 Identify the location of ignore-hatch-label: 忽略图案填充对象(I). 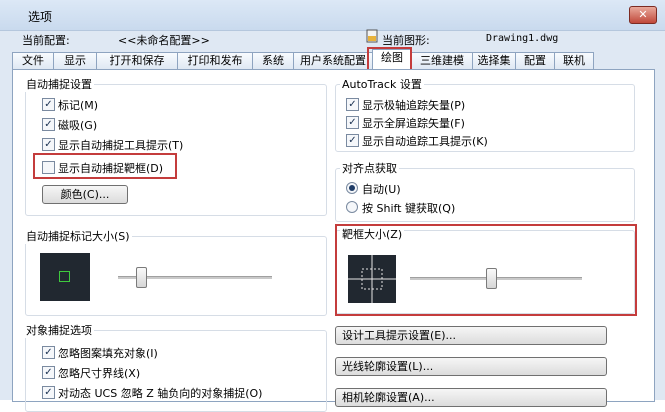
(108, 353).